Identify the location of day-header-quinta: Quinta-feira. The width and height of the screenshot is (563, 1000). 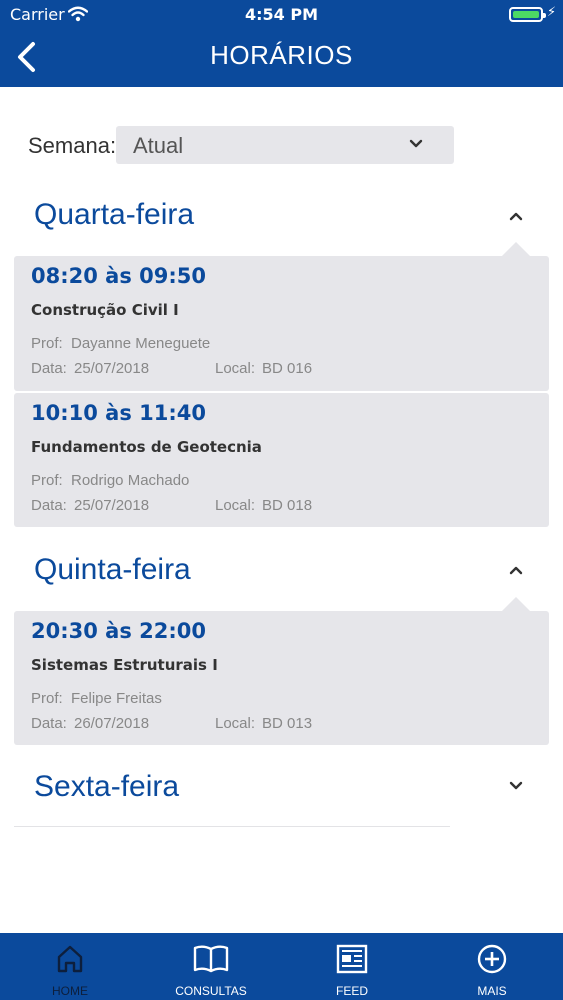
(112, 570).